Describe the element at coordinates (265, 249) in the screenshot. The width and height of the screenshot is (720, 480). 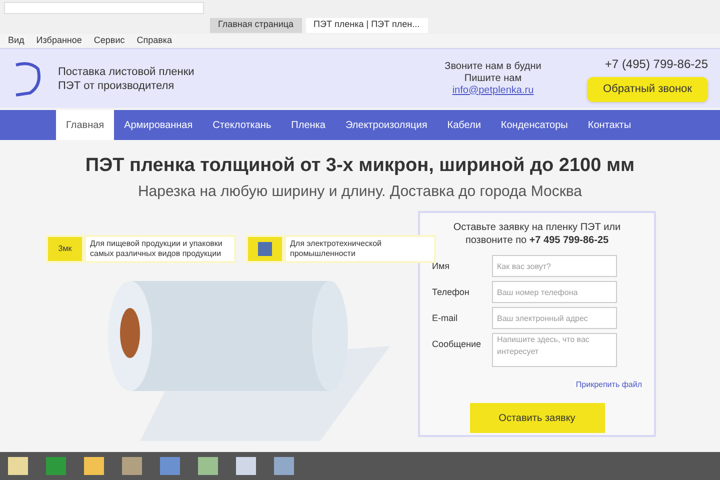
I see `chip-icon` at that location.